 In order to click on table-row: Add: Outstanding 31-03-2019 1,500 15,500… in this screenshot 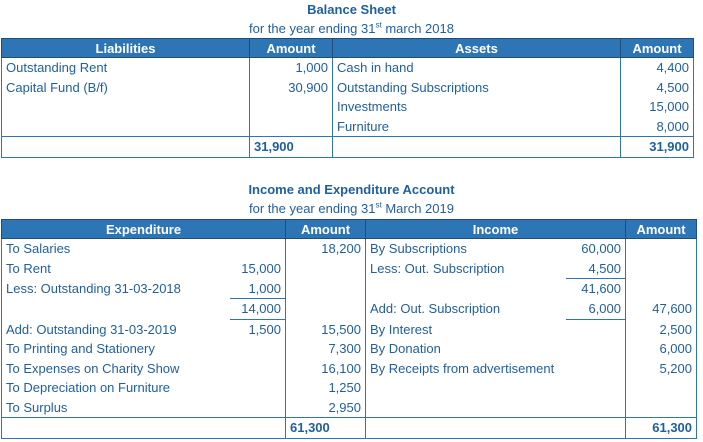, I will do `click(349, 328)`.